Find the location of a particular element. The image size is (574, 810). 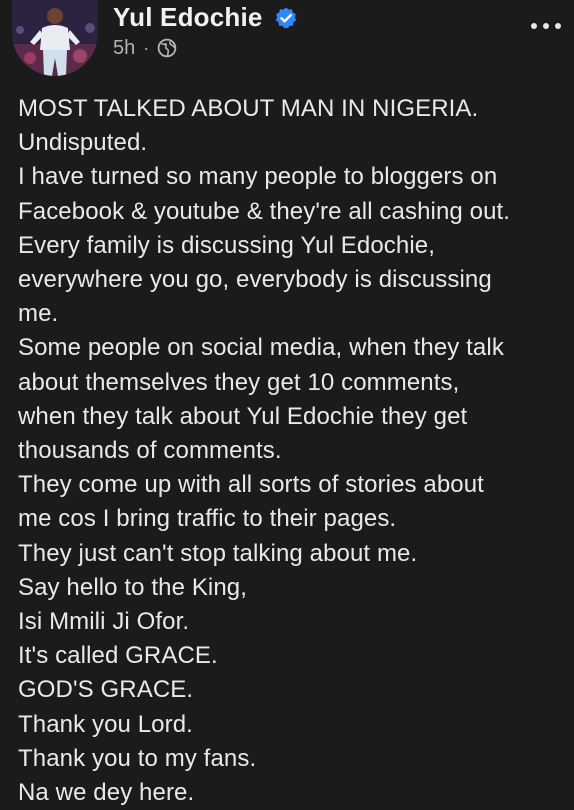

post-line: me. is located at coordinates (38, 314).